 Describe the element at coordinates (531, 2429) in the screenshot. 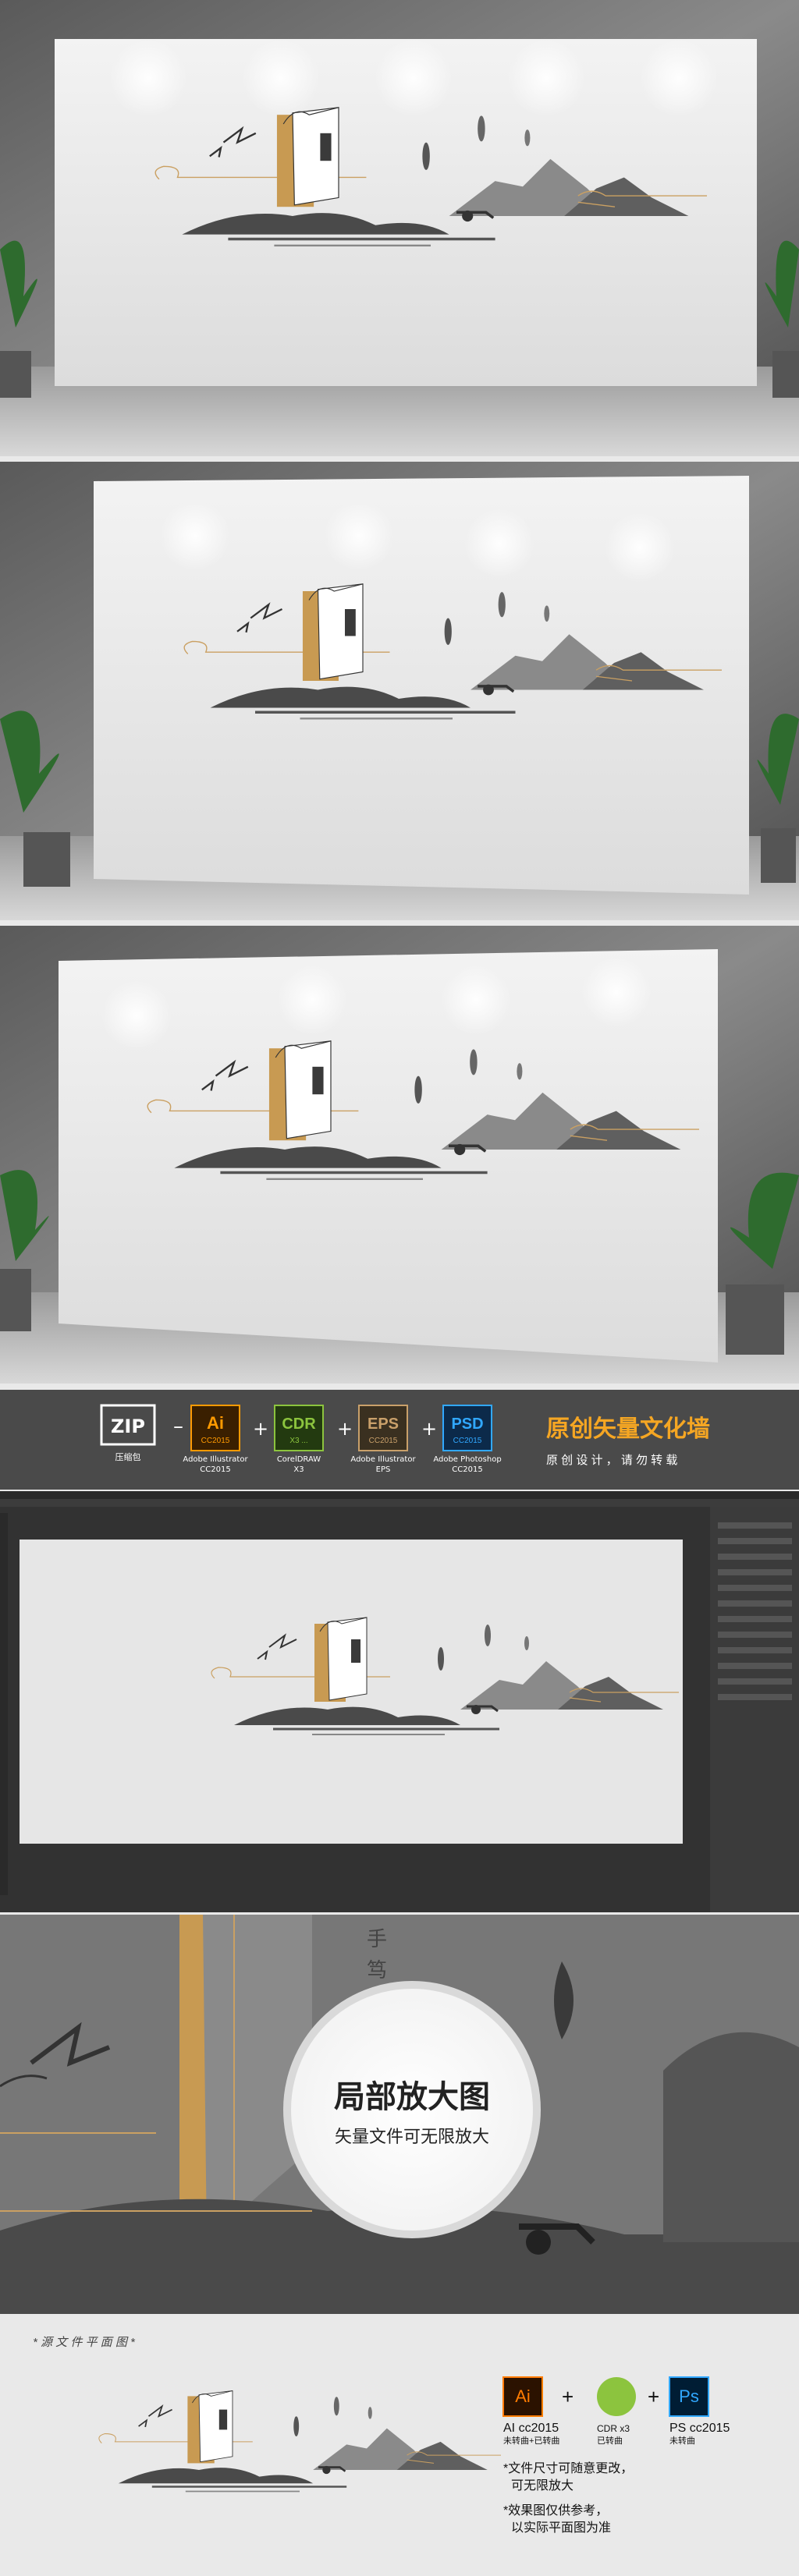

I see `svg-text: AI cc2015` at that location.